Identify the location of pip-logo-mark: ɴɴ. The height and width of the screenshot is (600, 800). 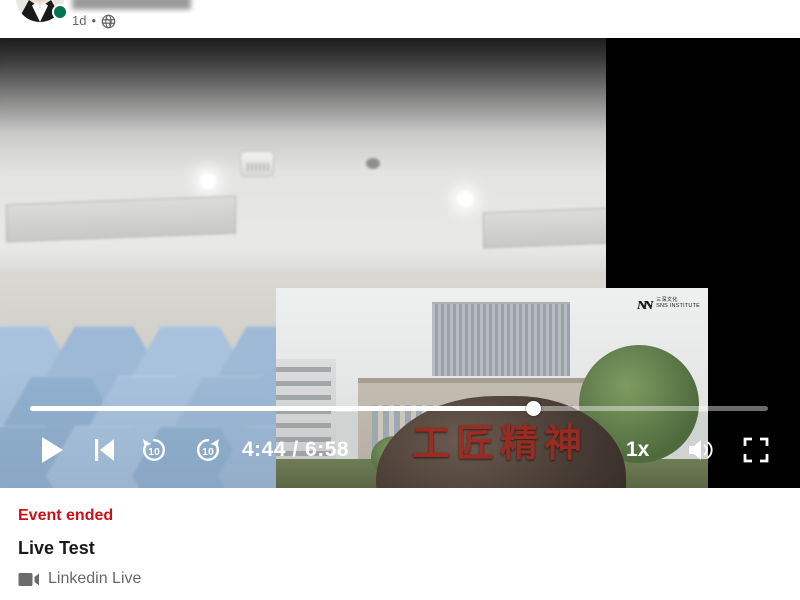
(645, 303).